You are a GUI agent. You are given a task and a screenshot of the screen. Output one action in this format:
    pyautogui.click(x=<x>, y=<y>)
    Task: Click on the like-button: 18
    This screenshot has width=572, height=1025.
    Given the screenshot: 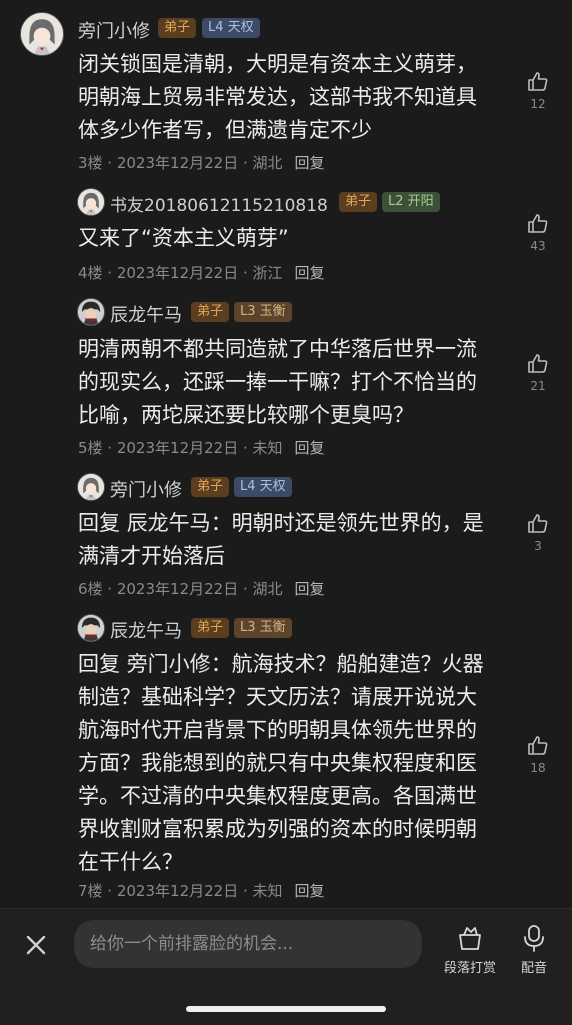 What is the action you would take?
    pyautogui.click(x=538, y=754)
    